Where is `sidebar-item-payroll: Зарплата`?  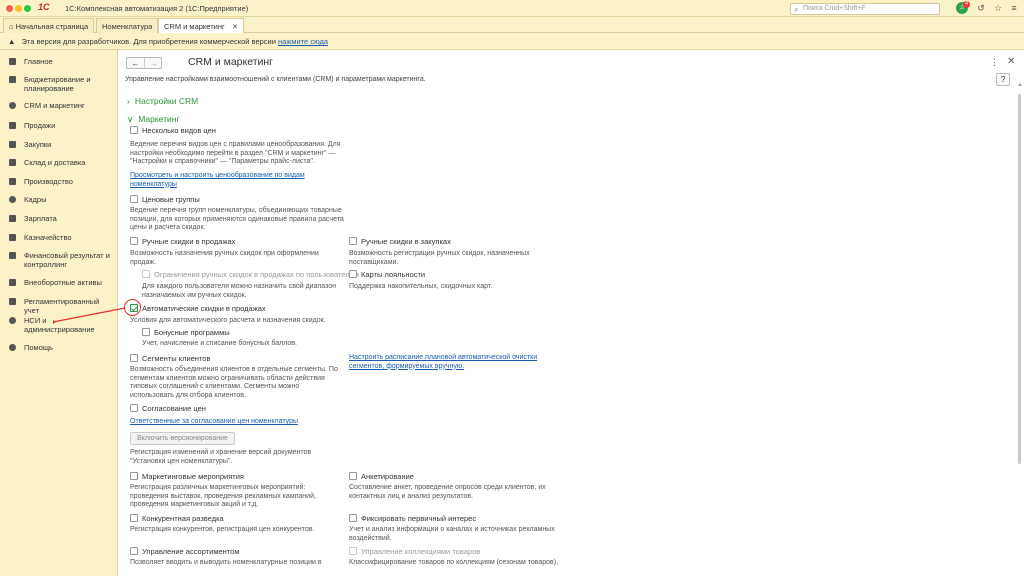 sidebar-item-payroll: Зарплата is located at coordinates (59, 218).